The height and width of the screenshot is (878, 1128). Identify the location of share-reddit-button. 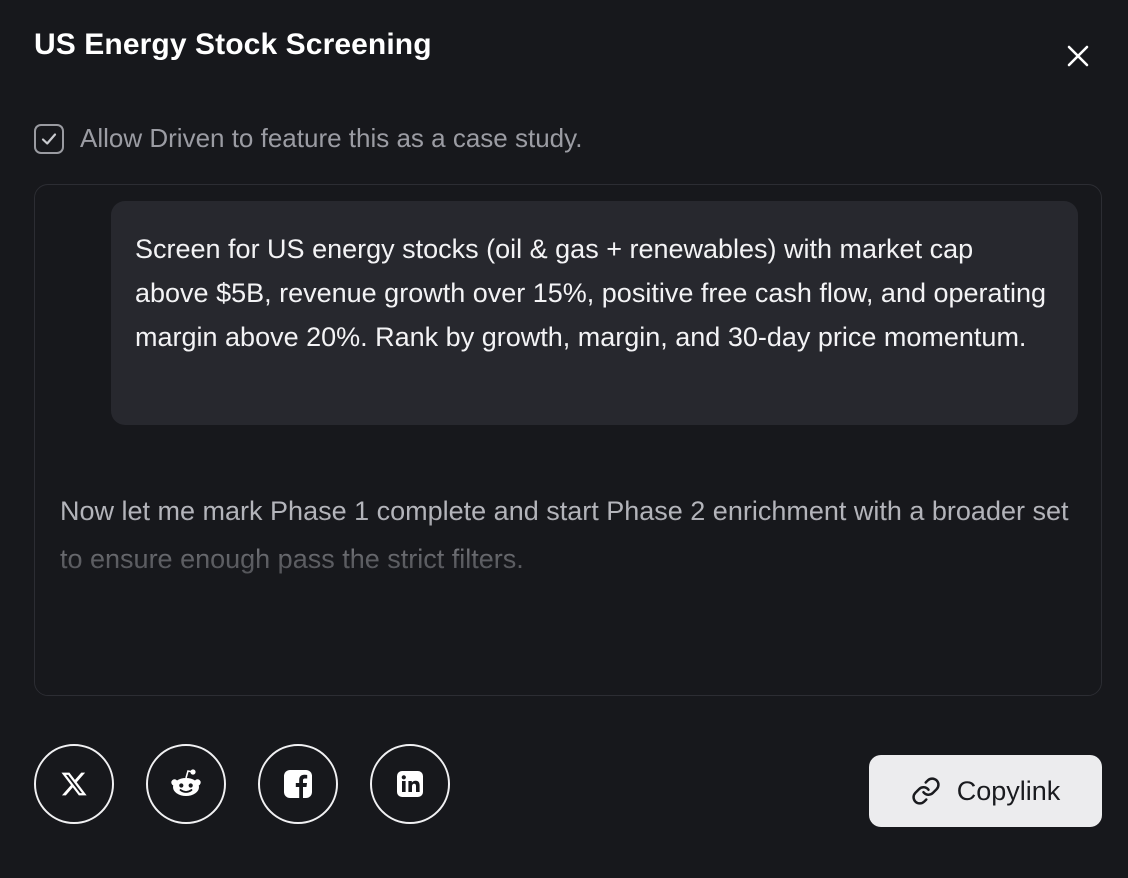
(186, 784).